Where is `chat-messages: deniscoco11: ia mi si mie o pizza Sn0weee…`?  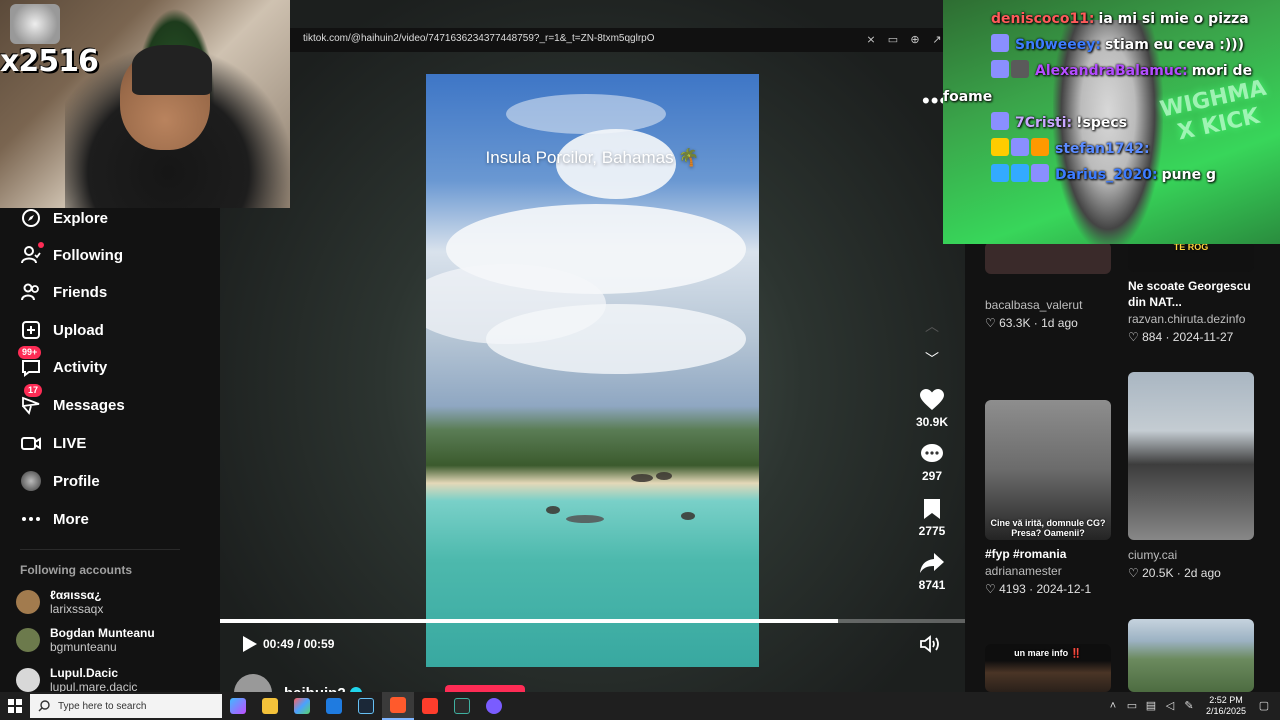
chat-messages: deniscoco11: ia mi si mie o pizza Sn0weee… is located at coordinates (1111, 97).